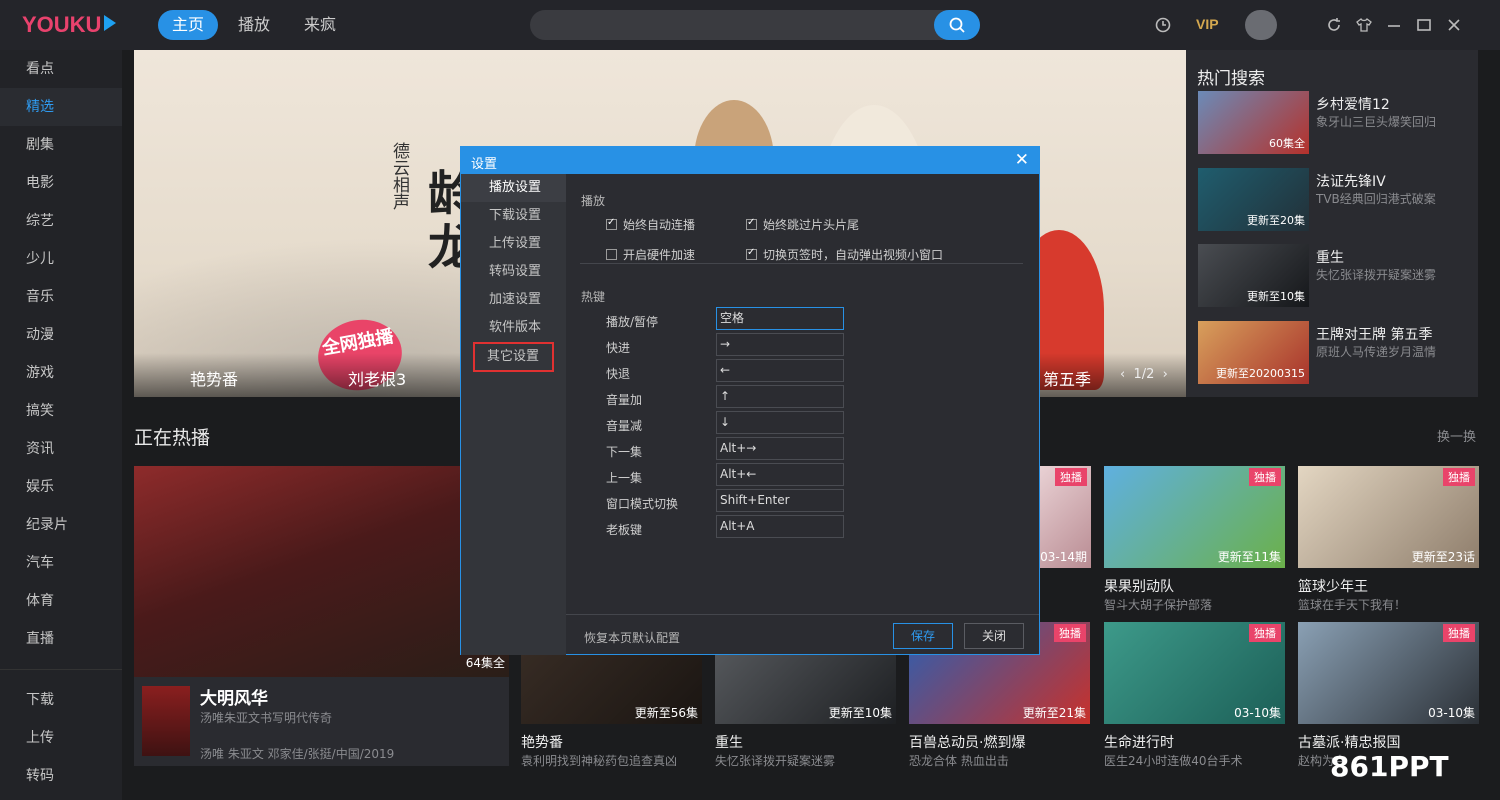 The image size is (1500, 800). I want to click on menu-software-version: 软件版本, so click(513, 328).